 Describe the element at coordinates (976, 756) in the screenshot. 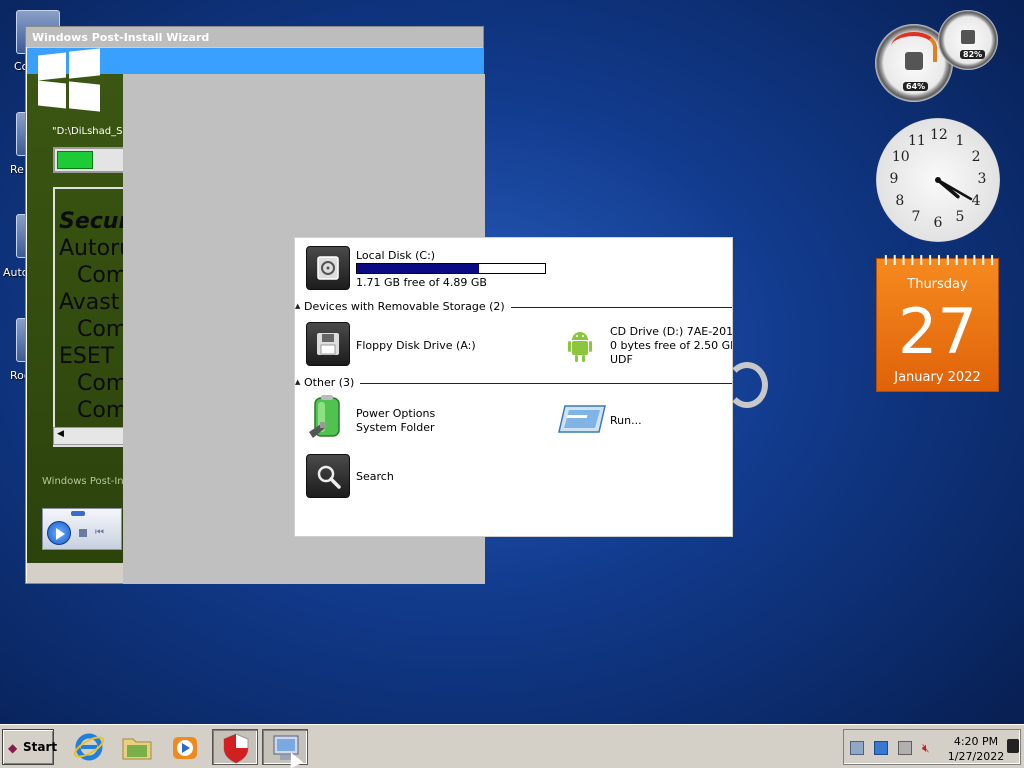

I see `tray-clock-date: 1/27/2022` at that location.